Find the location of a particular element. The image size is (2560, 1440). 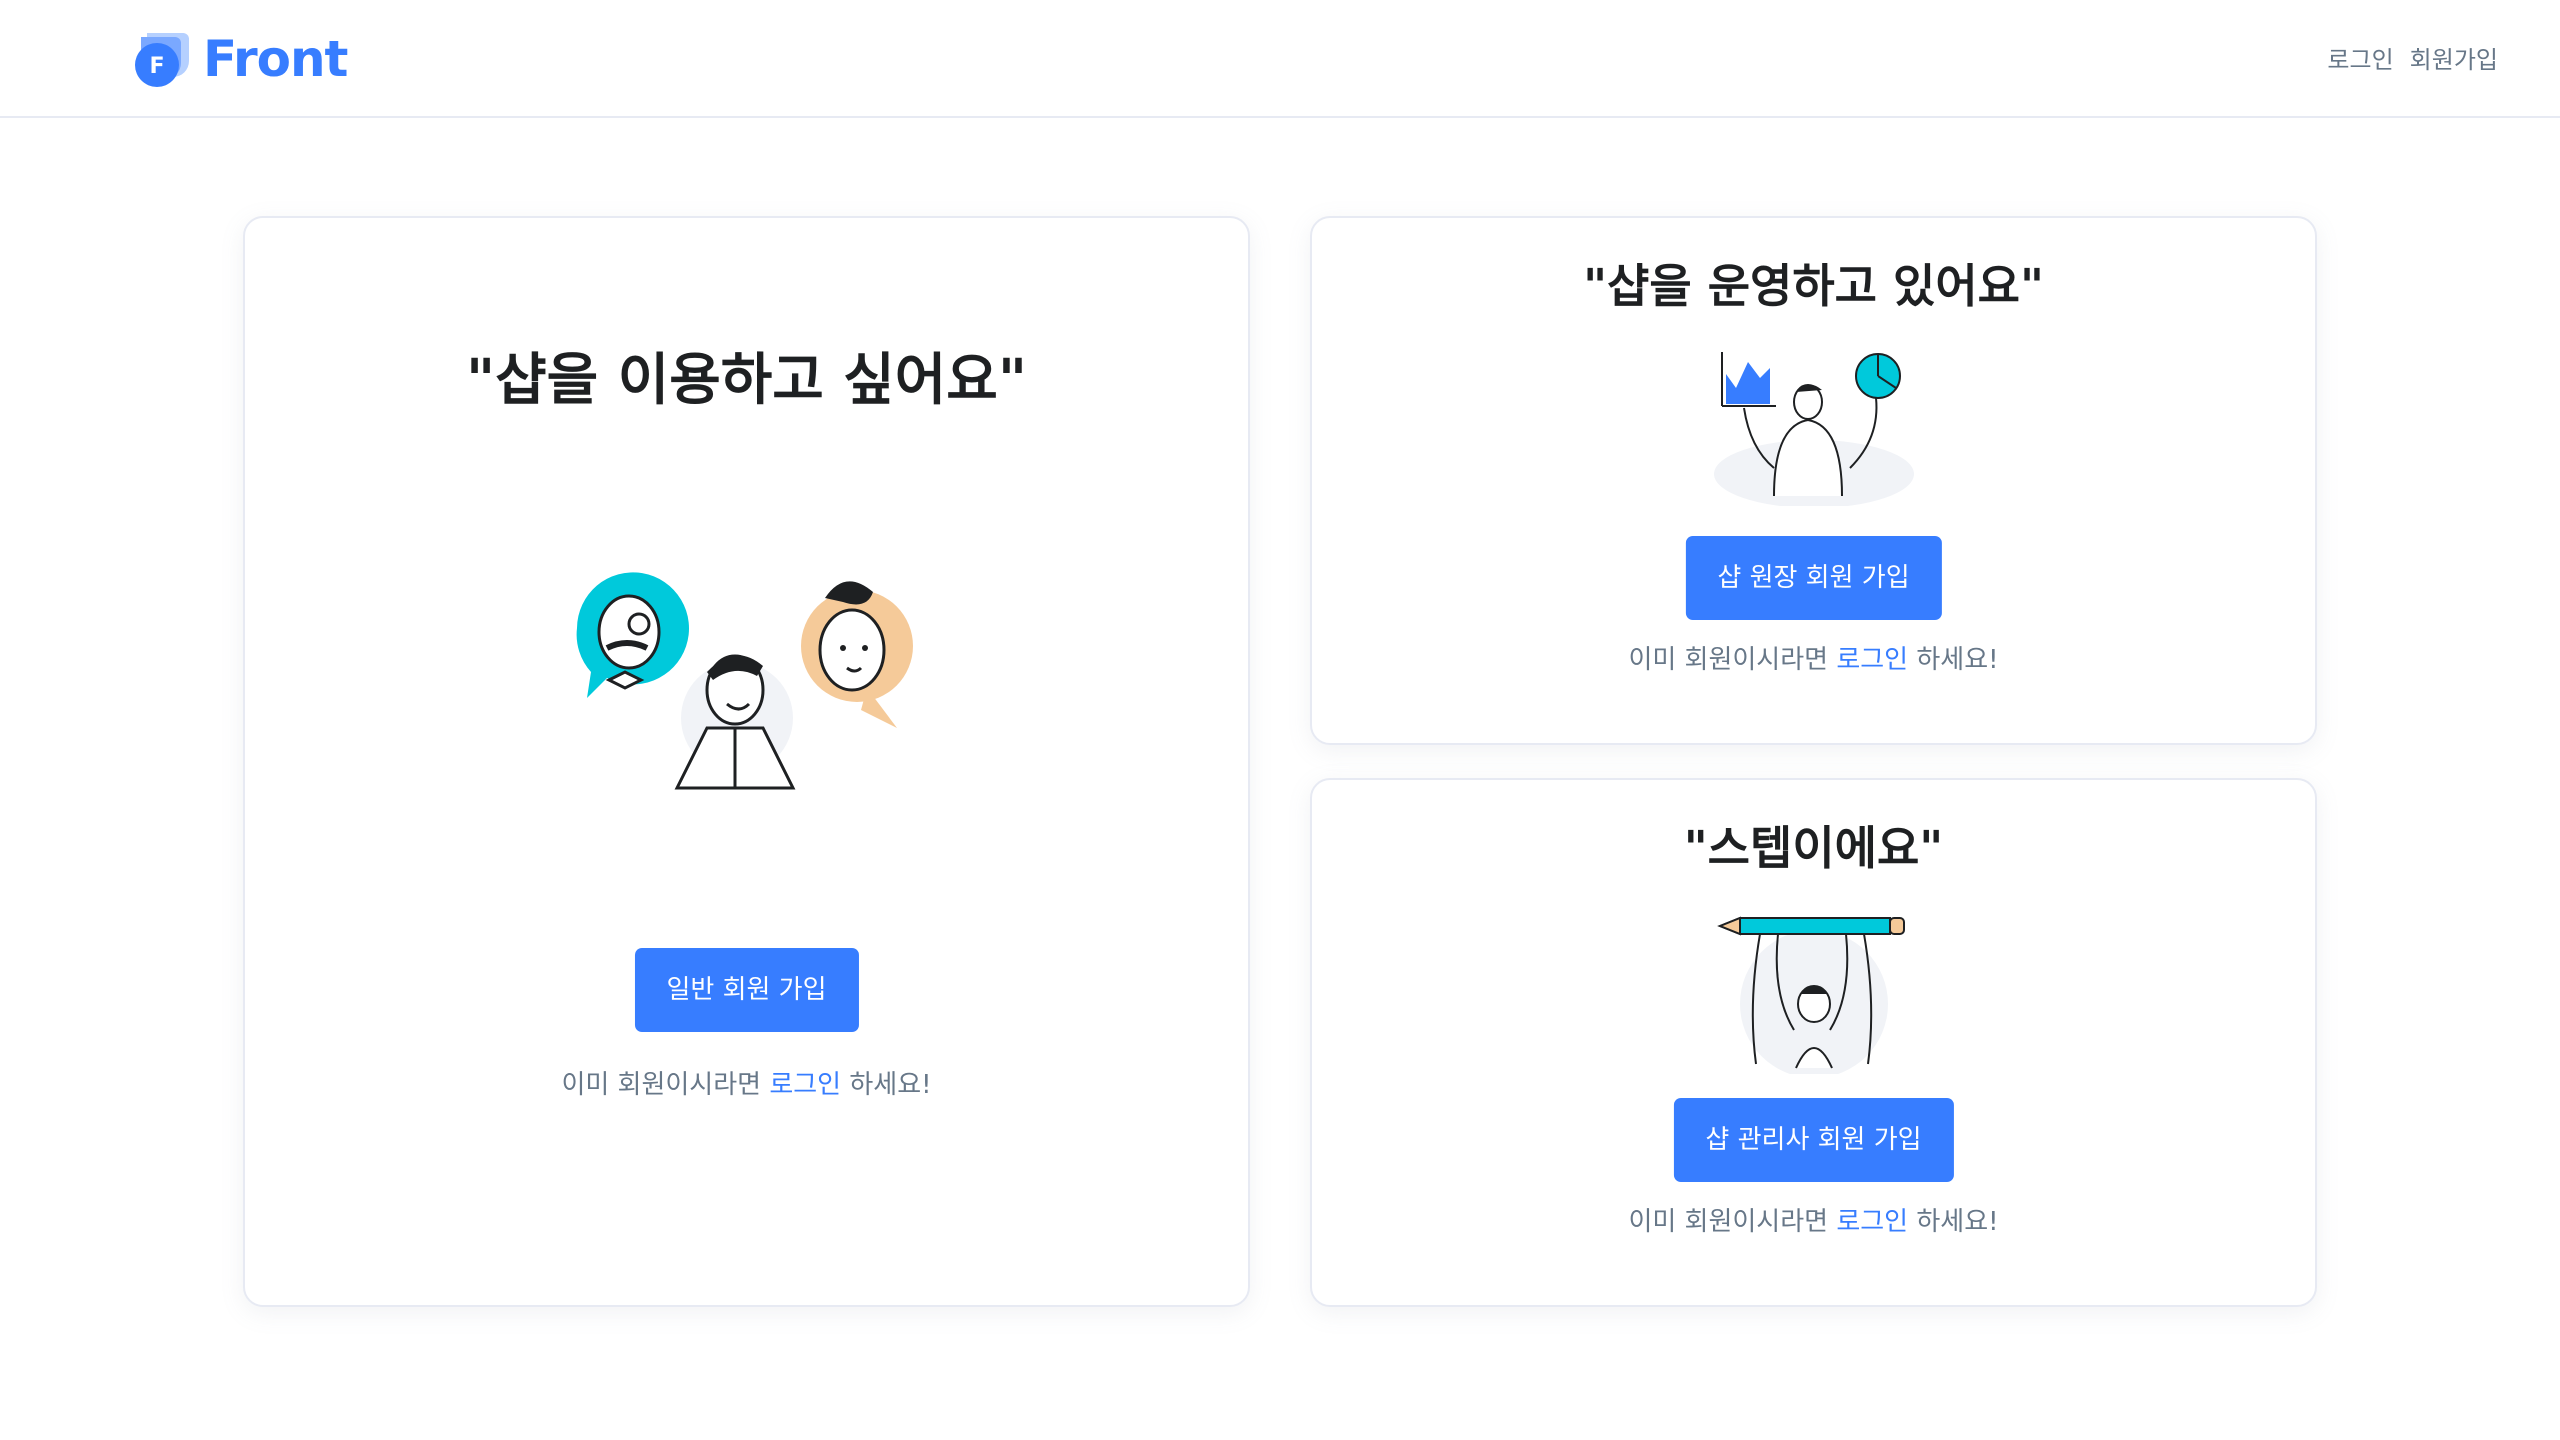

owner-login-link: 로그인 is located at coordinates (1872, 660).